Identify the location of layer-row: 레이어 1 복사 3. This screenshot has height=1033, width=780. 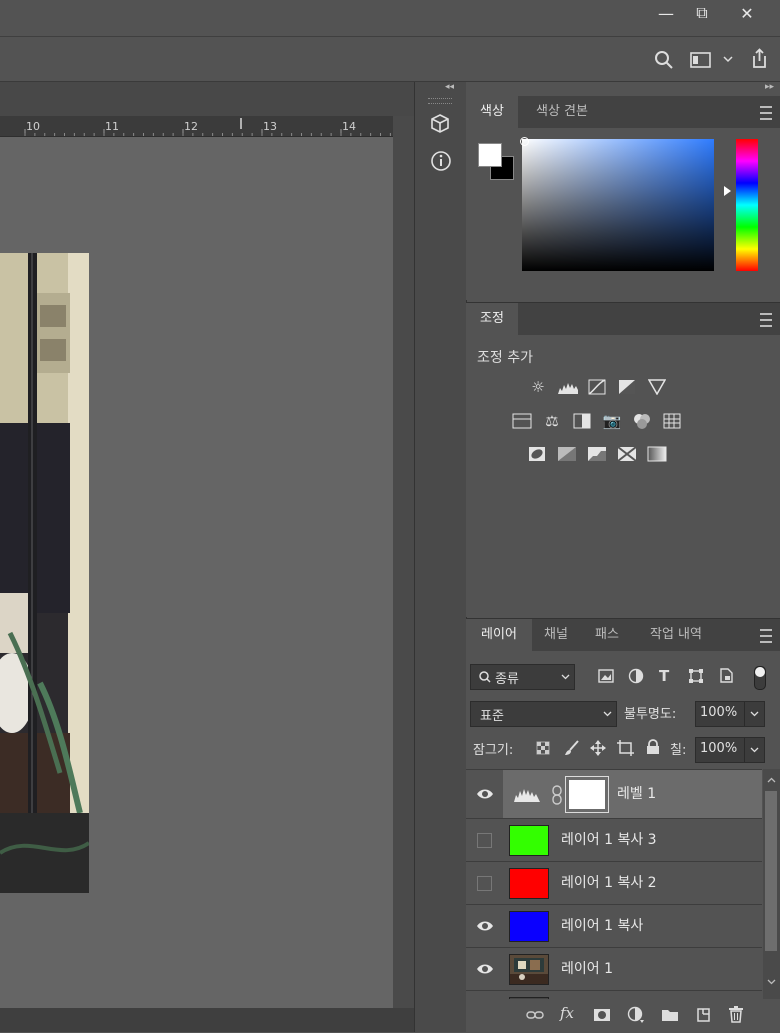
(614, 840).